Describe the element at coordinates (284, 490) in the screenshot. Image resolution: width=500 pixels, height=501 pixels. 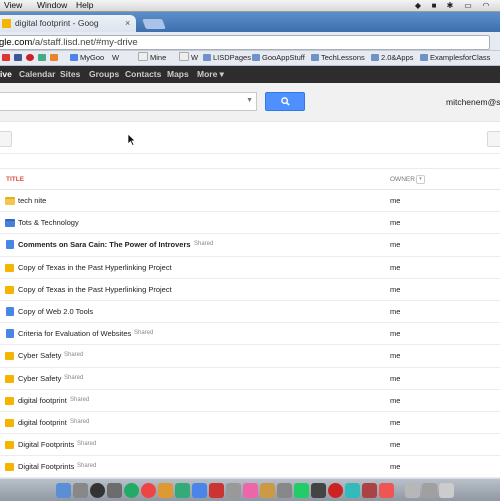
I see `settings-dock-icon` at that location.